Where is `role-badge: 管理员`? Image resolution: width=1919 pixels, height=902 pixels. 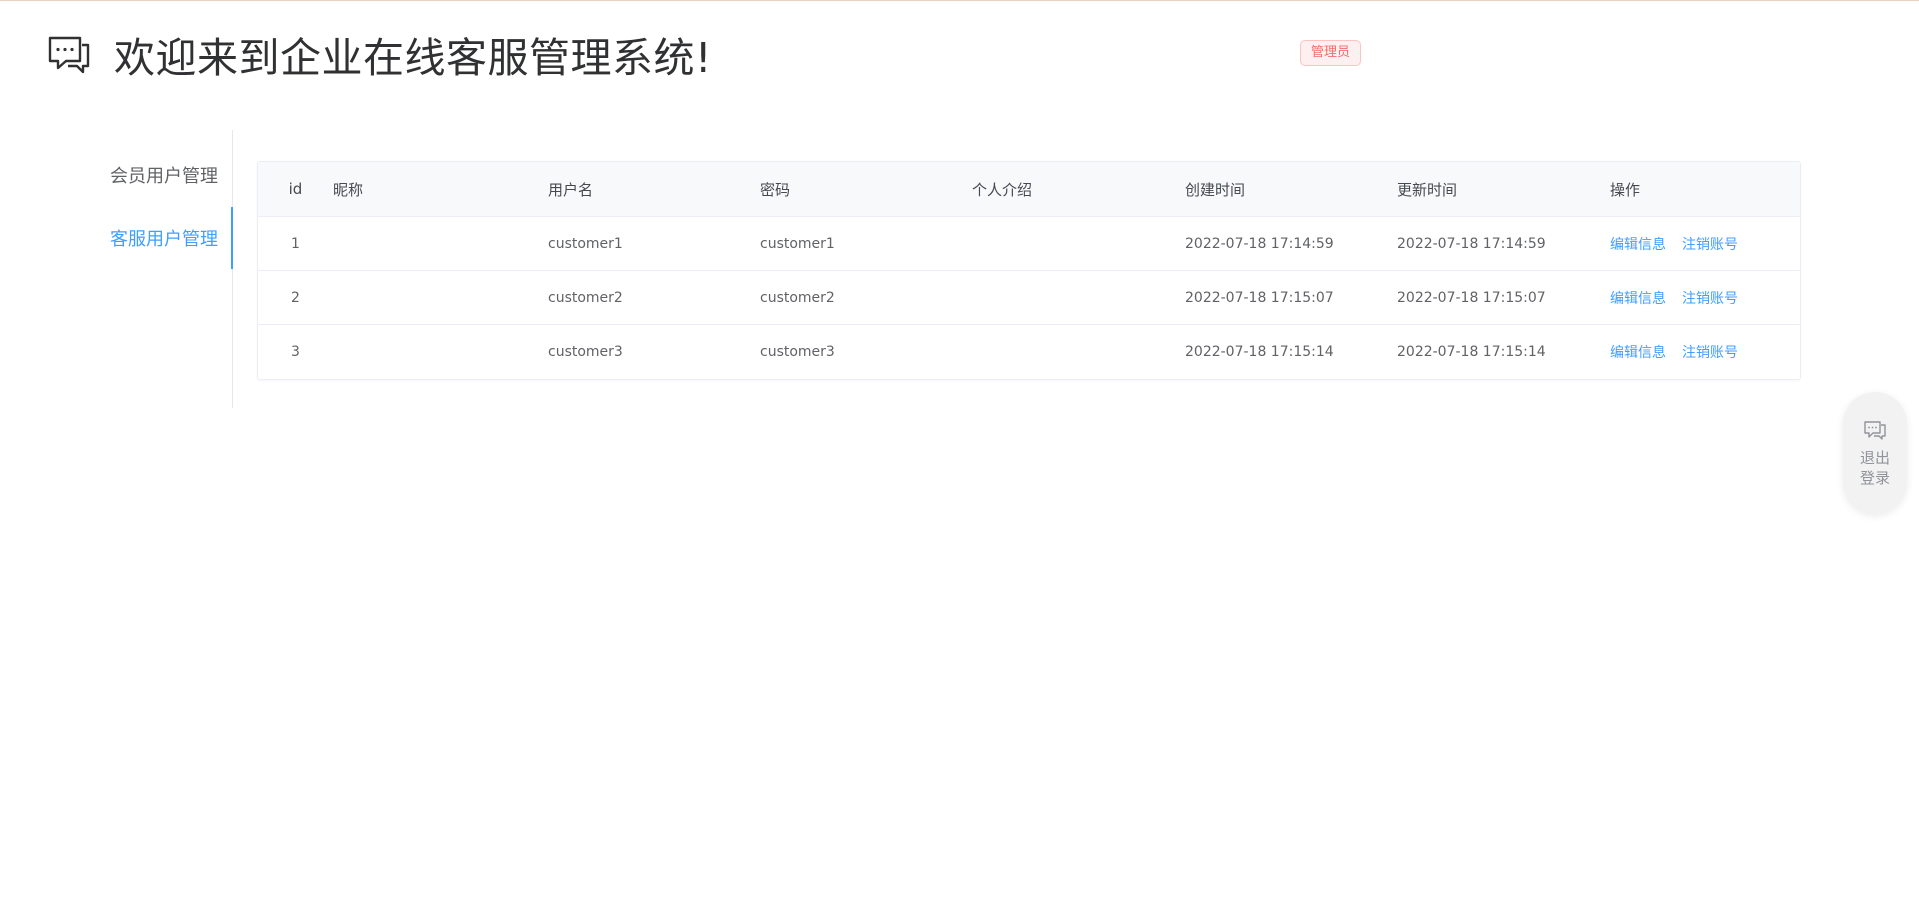
role-badge: 管理员 is located at coordinates (1331, 53).